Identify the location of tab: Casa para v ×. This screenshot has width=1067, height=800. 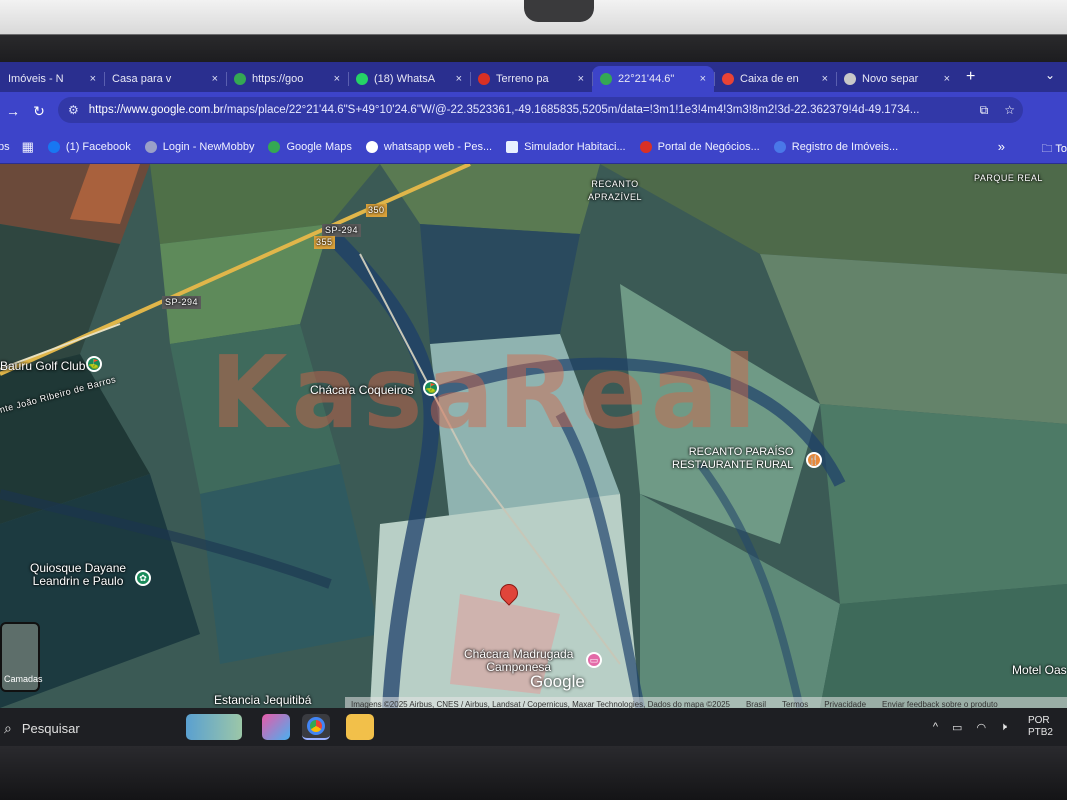
(165, 79).